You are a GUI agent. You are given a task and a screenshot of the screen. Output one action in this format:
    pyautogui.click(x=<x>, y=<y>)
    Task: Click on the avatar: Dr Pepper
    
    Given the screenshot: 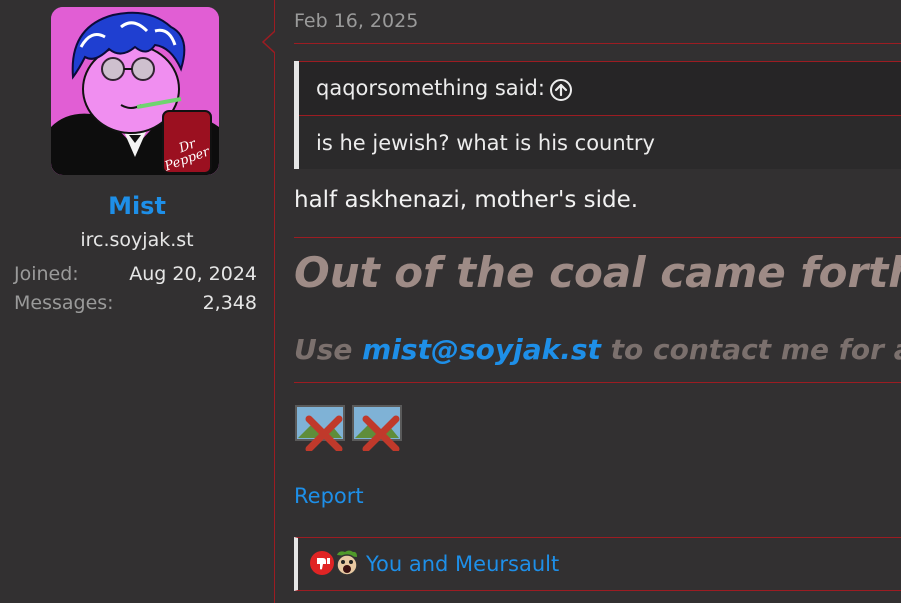 What is the action you would take?
    pyautogui.click(x=135, y=91)
    